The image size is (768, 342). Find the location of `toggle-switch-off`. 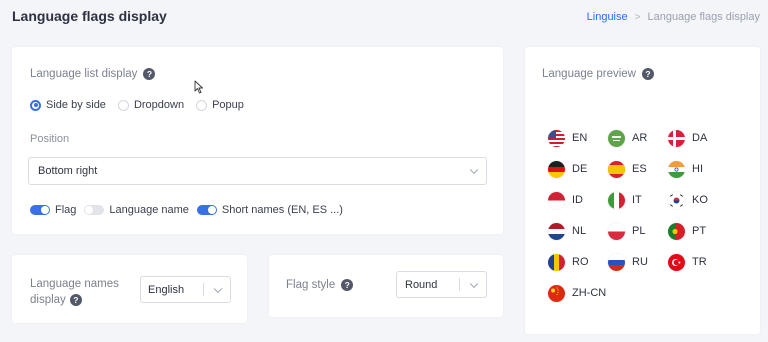

toggle-switch-off is located at coordinates (94, 210).